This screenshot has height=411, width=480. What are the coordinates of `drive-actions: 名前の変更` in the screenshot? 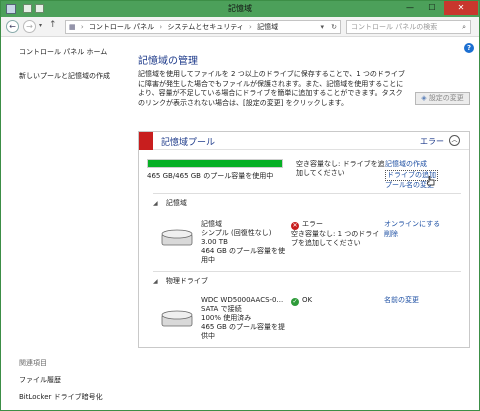 It's located at (401, 301).